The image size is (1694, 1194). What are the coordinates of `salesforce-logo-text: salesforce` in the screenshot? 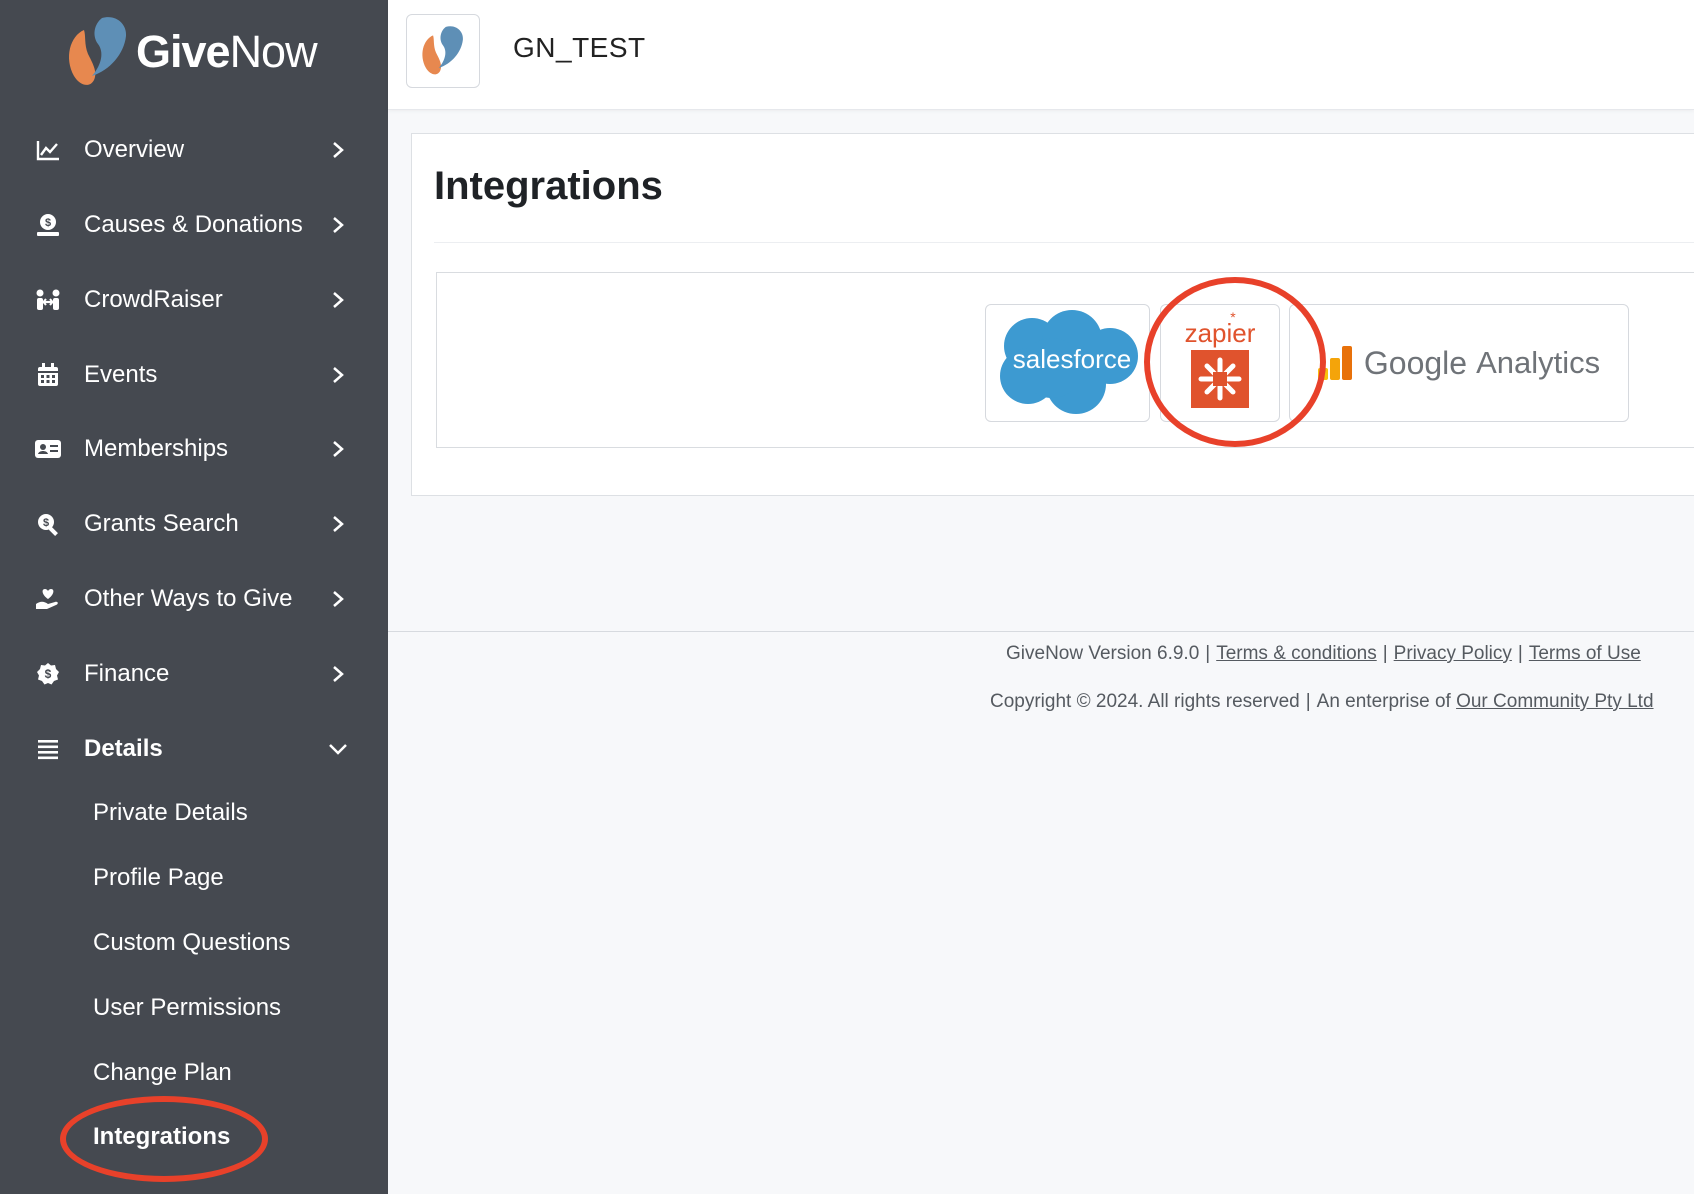 It's located at (1071, 359).